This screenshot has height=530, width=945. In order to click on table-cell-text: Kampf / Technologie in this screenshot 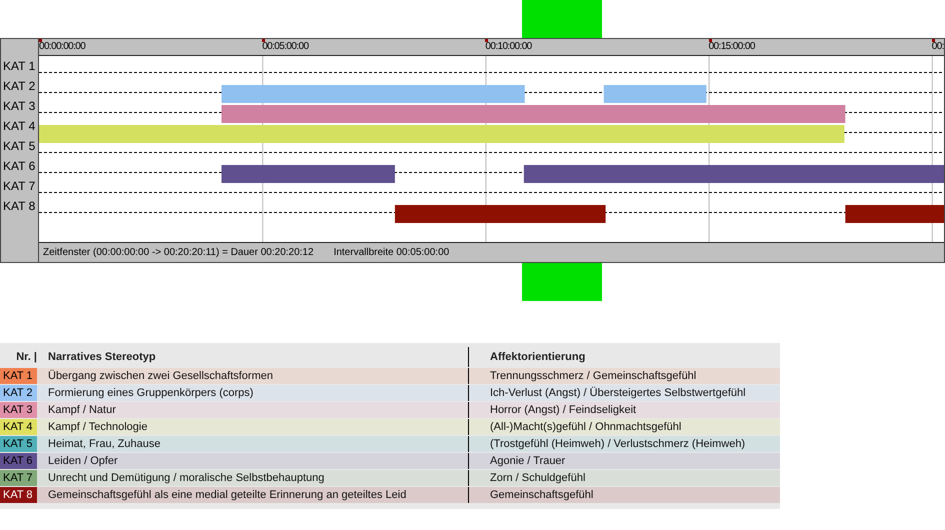, I will do `click(97, 427)`.